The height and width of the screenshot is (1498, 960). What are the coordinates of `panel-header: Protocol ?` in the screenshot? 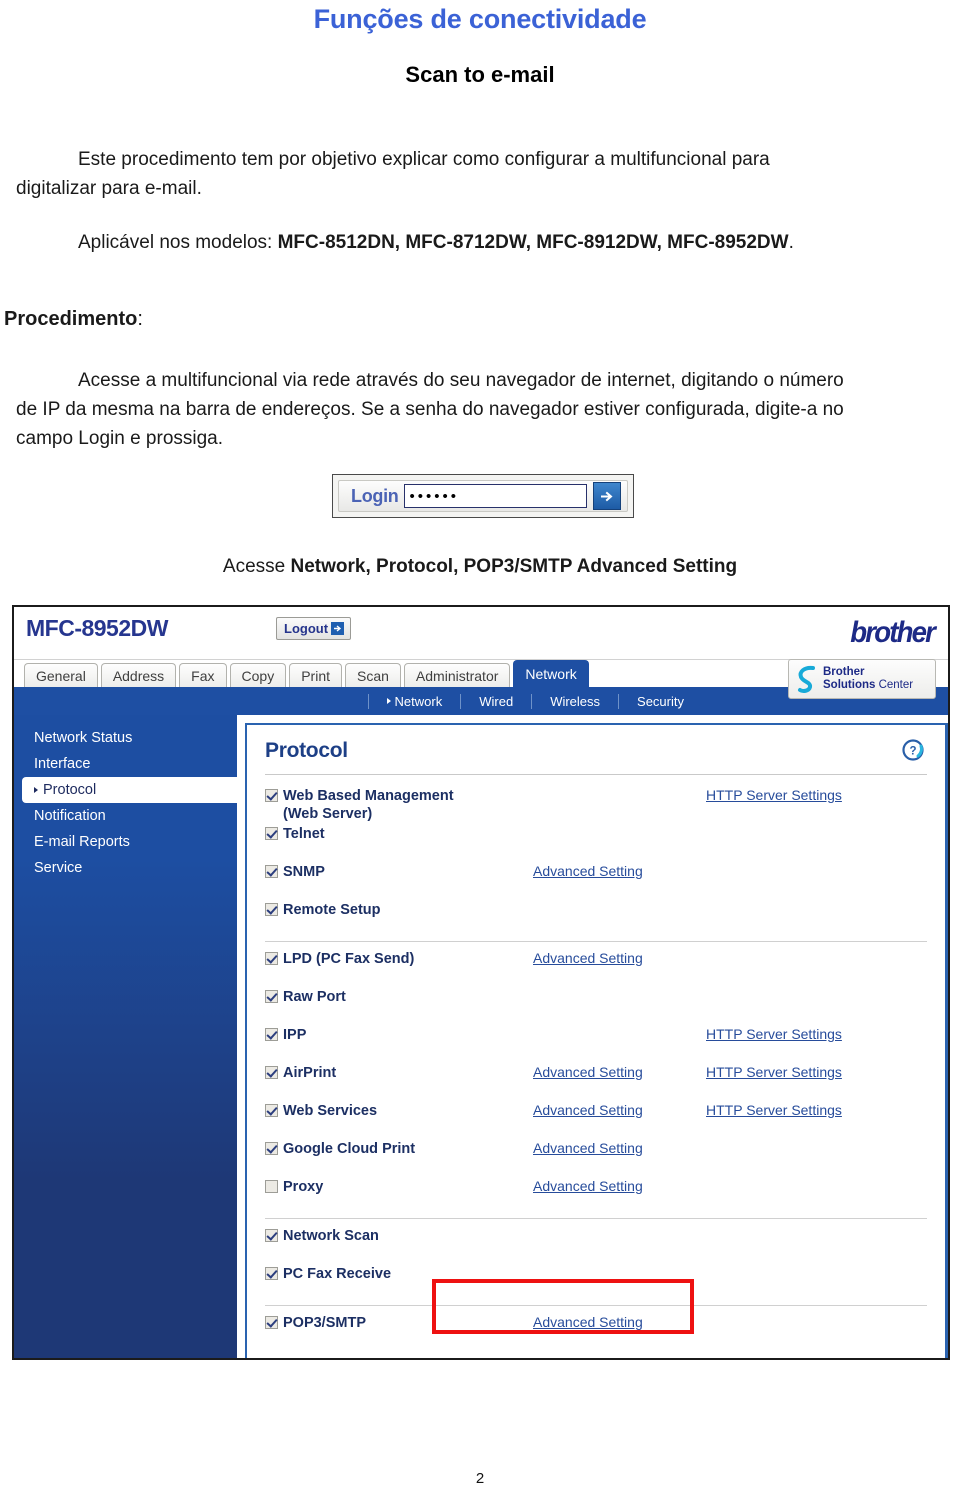 It's located at (596, 757).